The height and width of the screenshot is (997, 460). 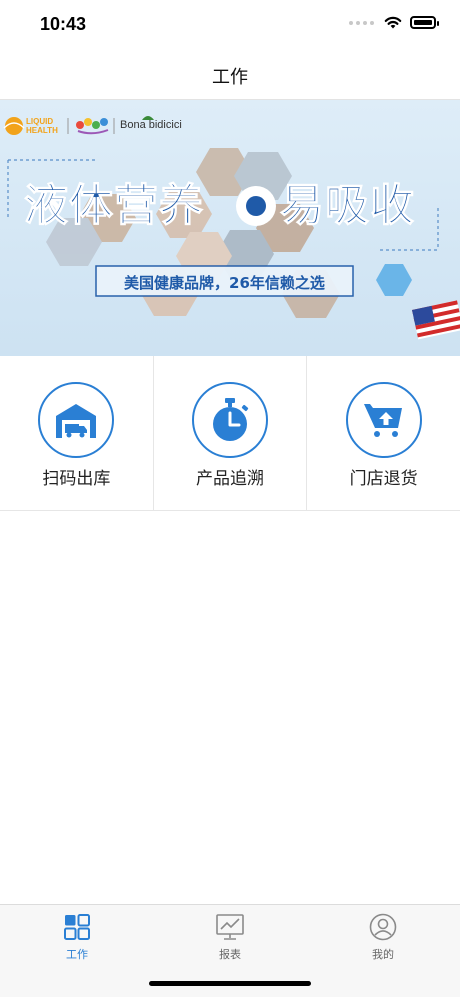 I want to click on signal-dots-icon, so click(x=361, y=22).